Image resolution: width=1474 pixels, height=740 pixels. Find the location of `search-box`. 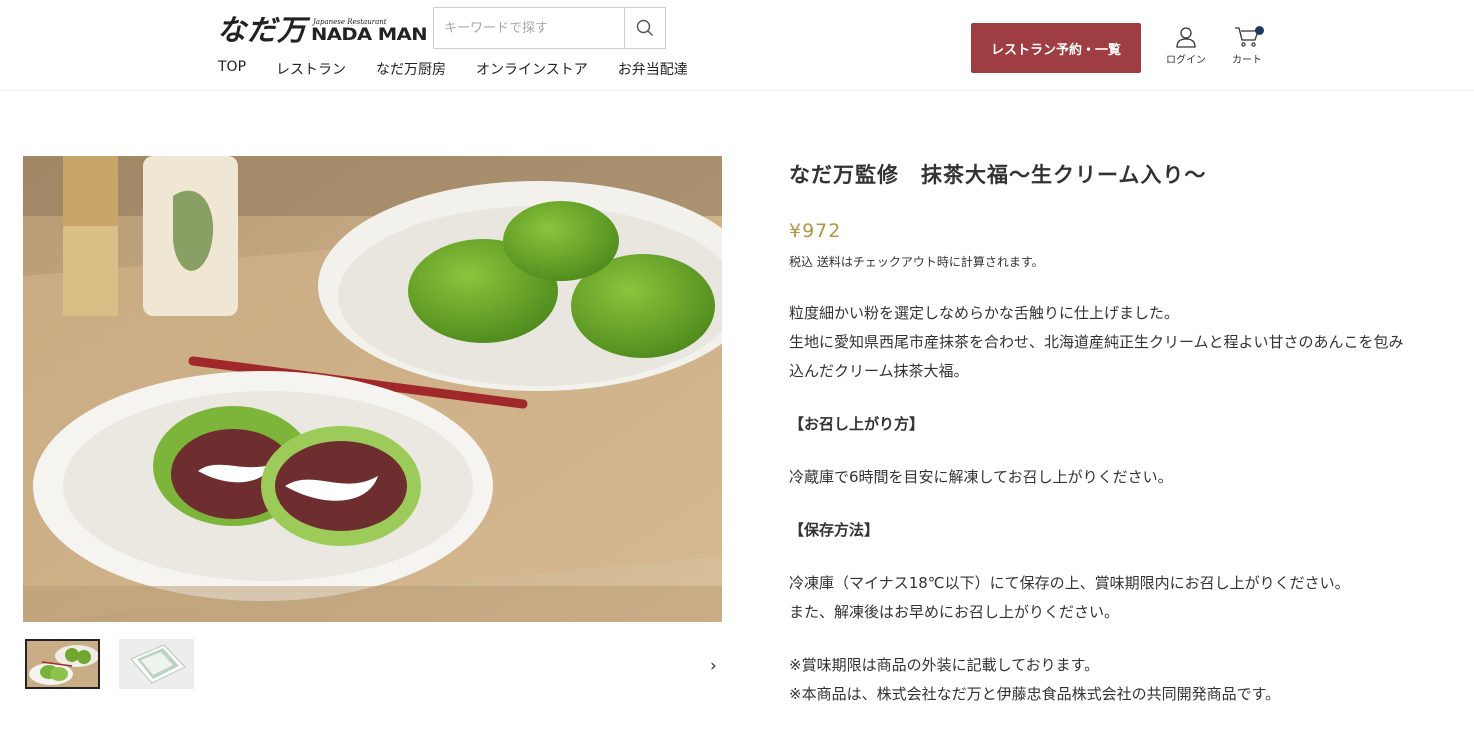

search-box is located at coordinates (549, 28).